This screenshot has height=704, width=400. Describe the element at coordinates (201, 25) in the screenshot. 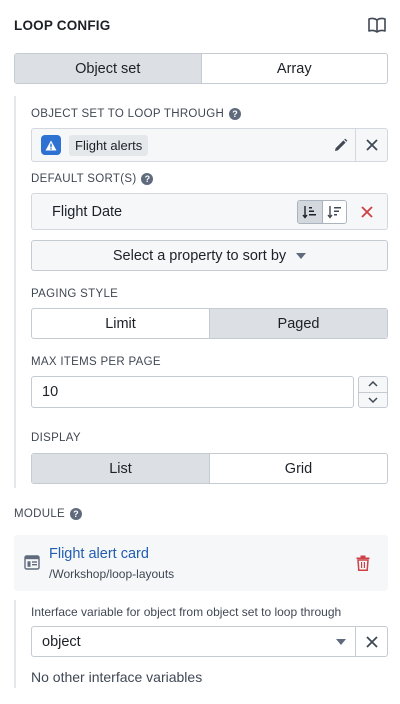

I see `panel-header: LOOP CONFIG` at that location.